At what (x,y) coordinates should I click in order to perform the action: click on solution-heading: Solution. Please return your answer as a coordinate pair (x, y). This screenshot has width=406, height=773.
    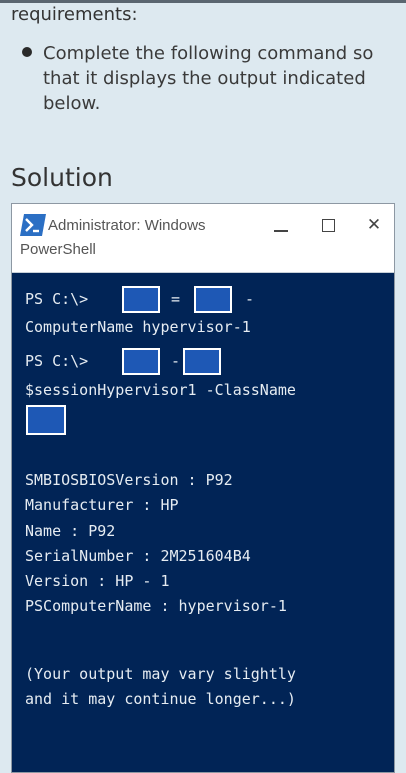
    Looking at the image, I should click on (62, 177).